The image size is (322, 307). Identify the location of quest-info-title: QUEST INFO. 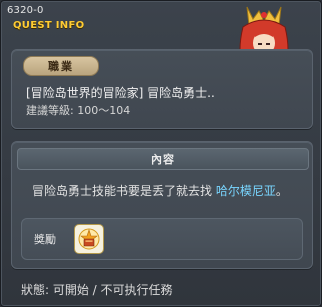
(49, 25).